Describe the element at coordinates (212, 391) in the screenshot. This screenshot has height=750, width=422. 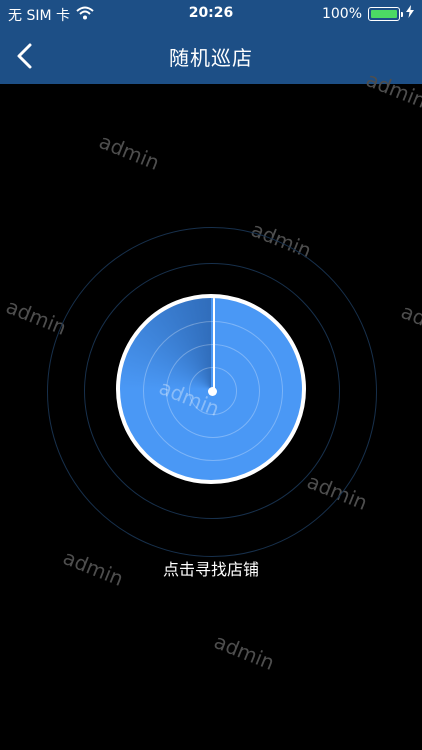
I see `radar-center-dot` at that location.